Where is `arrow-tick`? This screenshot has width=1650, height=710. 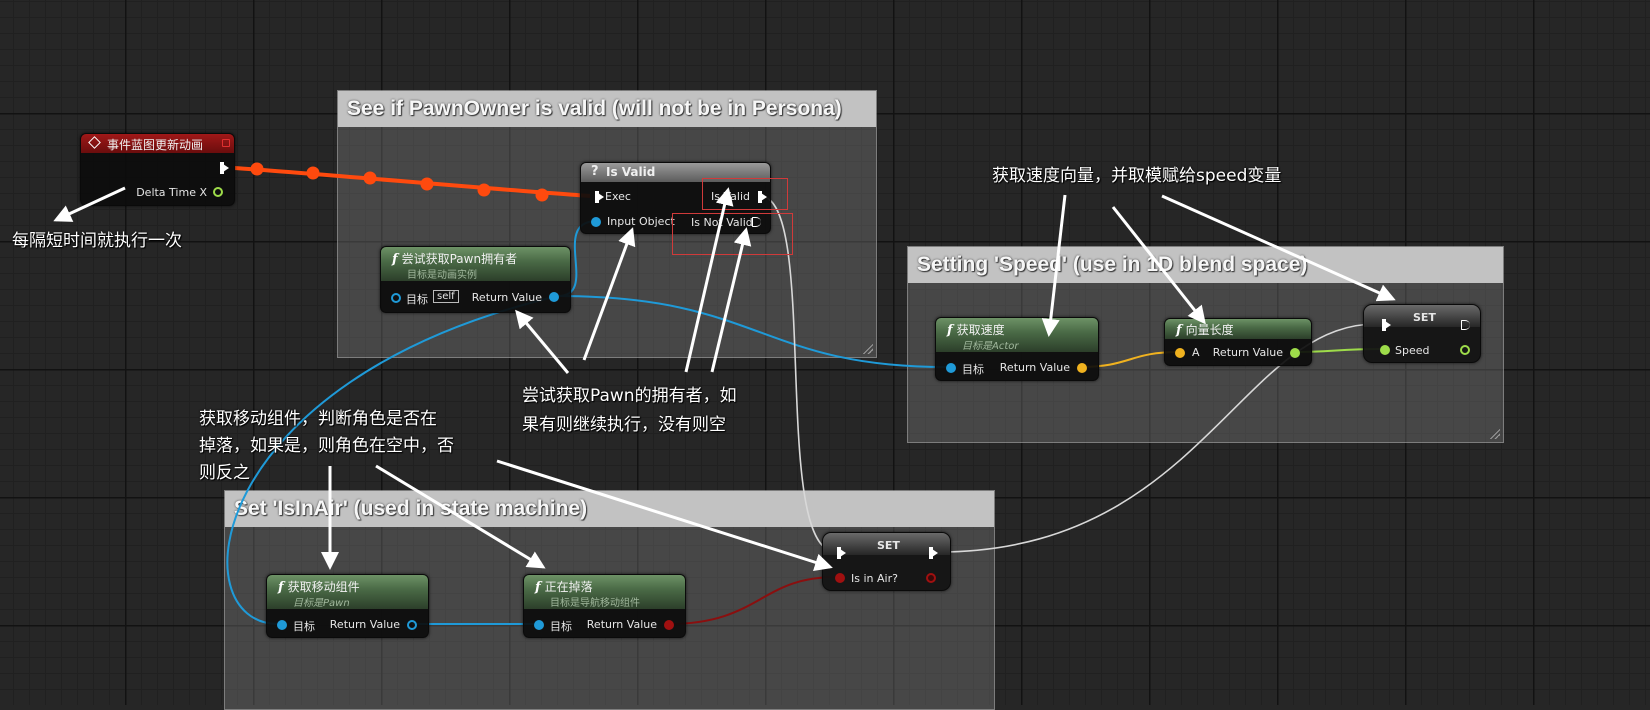 arrow-tick is located at coordinates (89, 204).